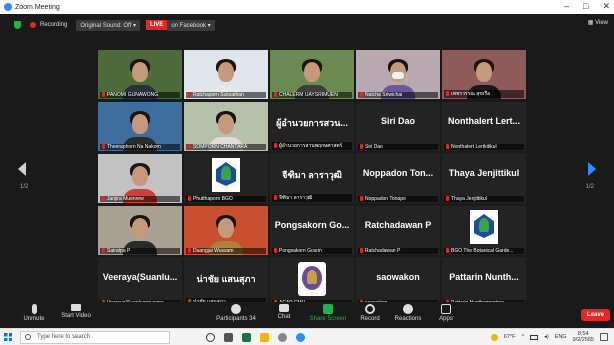 The image size is (614, 345). I want to click on recording-label: Recording, so click(54, 25).